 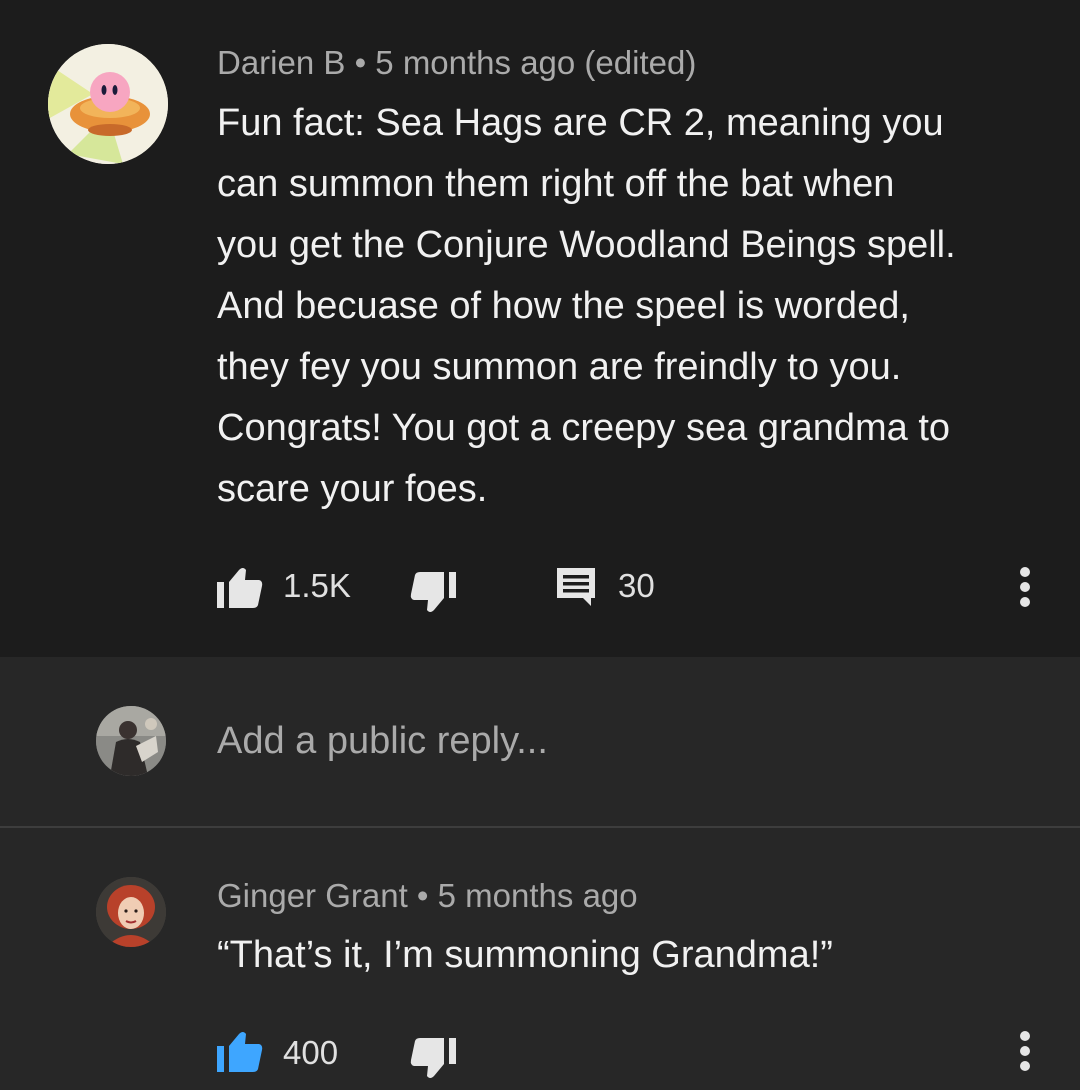 I want to click on reply-count-button, so click(x=577, y=588).